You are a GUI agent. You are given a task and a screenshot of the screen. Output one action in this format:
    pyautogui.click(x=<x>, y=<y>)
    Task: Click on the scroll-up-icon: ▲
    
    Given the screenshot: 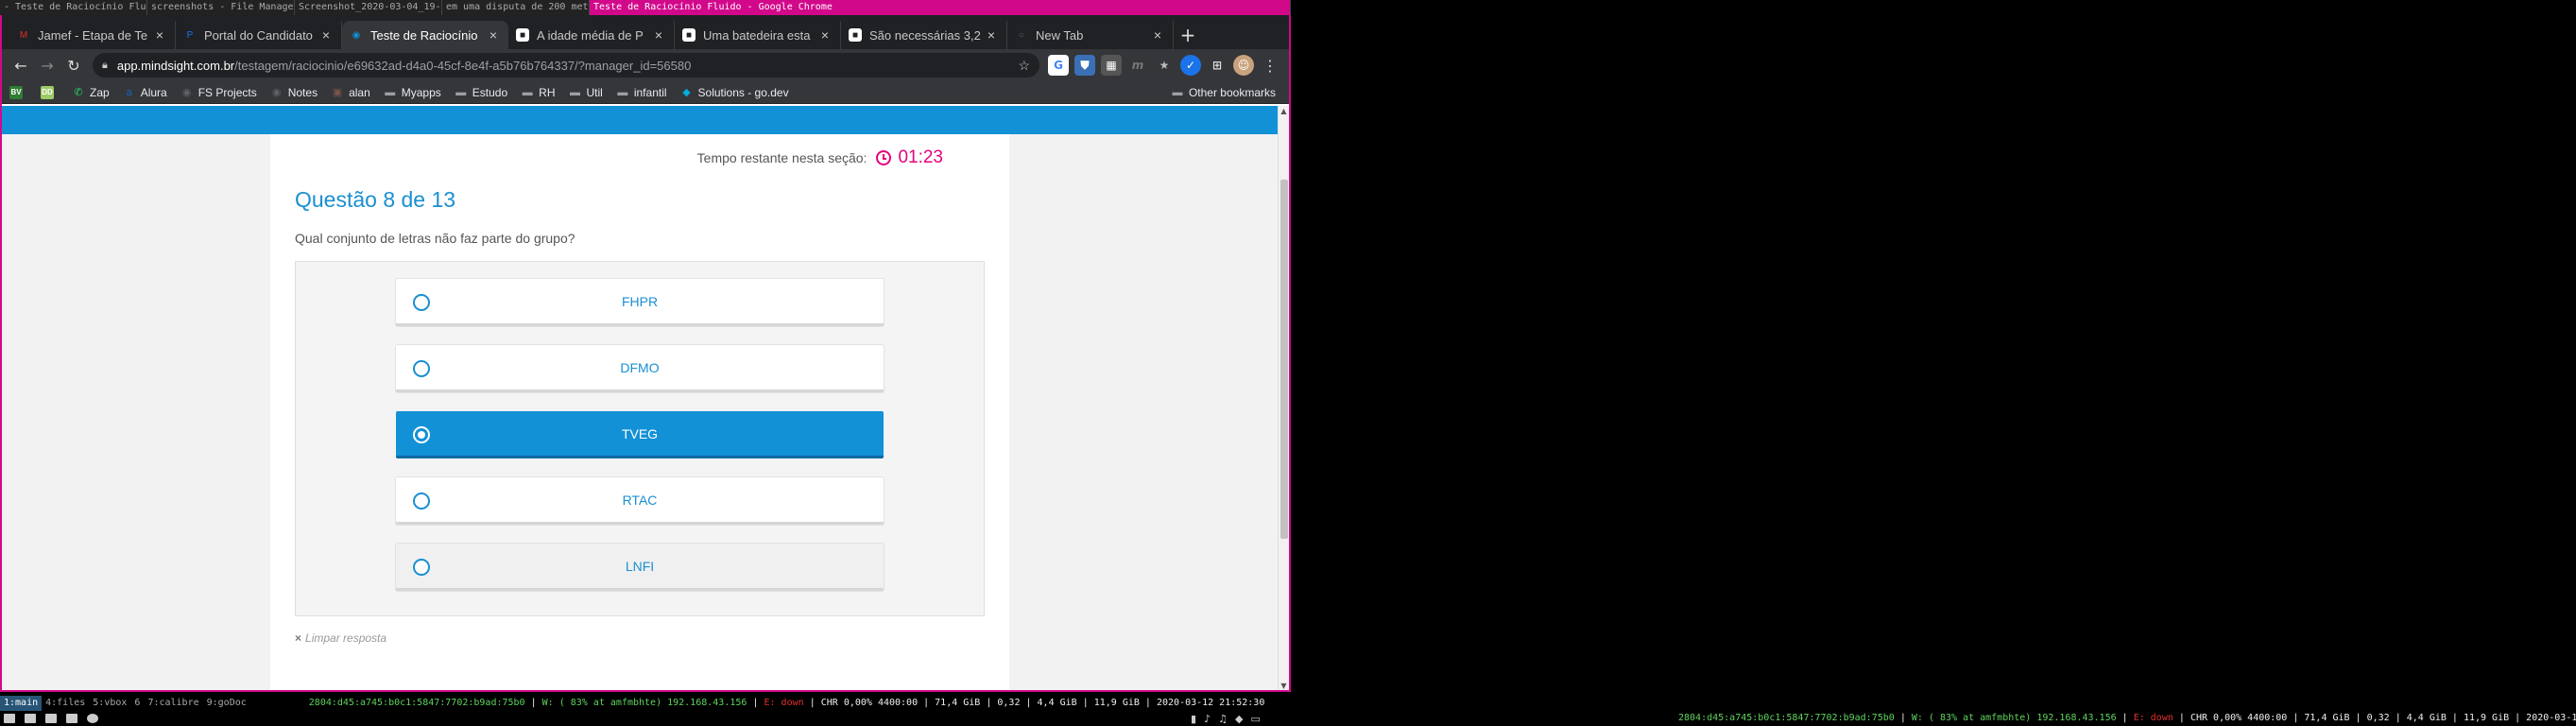 What is the action you would take?
    pyautogui.click(x=1284, y=111)
    